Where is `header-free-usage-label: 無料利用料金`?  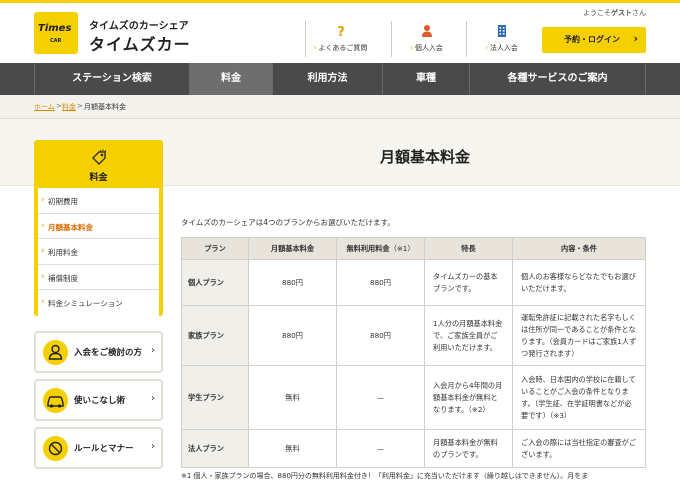 header-free-usage-label: 無料利用料金 is located at coordinates (368, 248).